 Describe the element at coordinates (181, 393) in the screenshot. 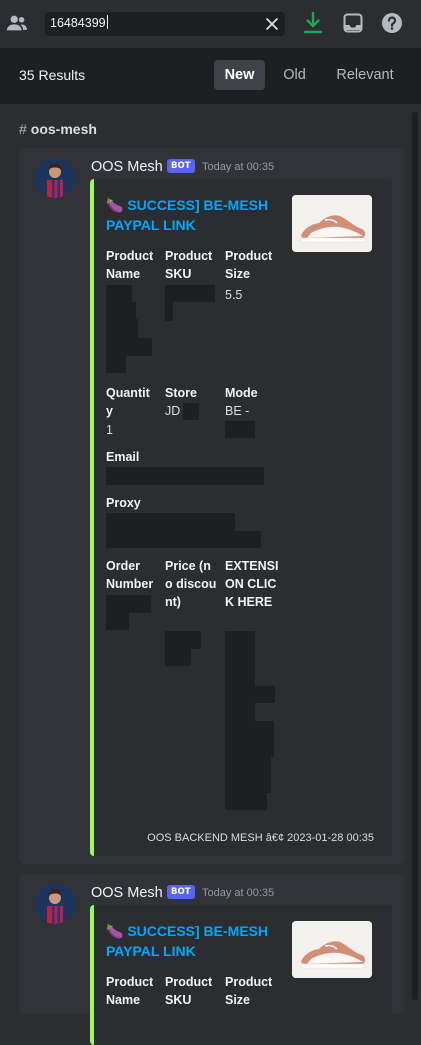

I see `field-store-label: Store` at that location.